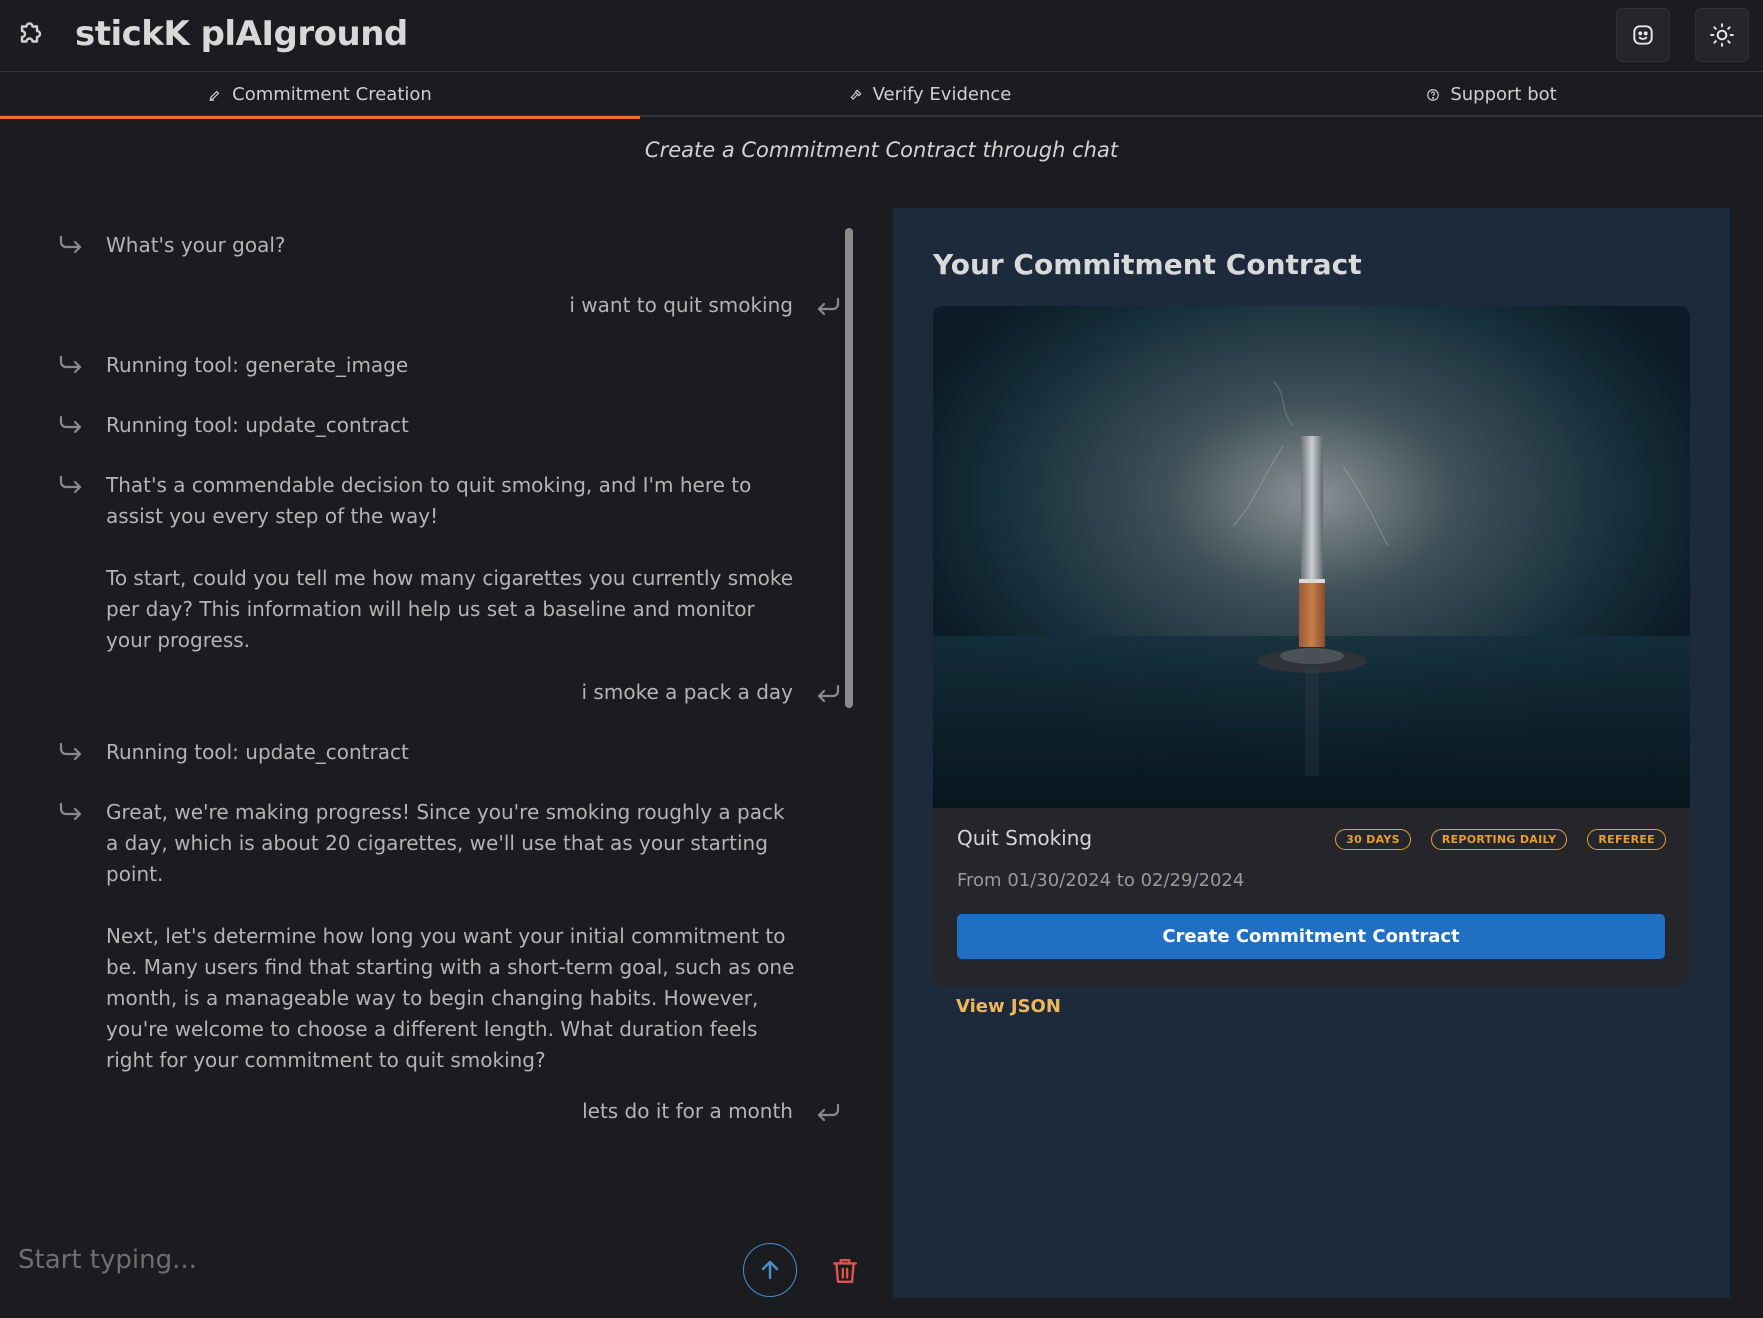 The height and width of the screenshot is (1318, 1763). I want to click on chat-message-user: i want to quit smoking, so click(704, 305).